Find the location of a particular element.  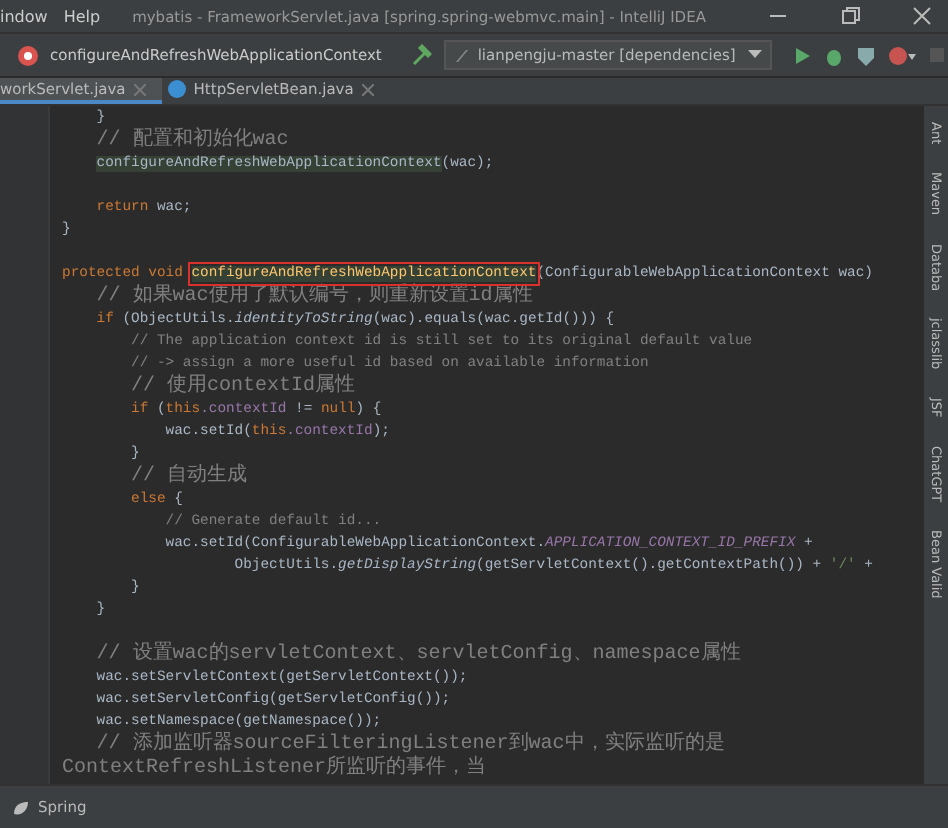

caret-icon is located at coordinates (754, 55).